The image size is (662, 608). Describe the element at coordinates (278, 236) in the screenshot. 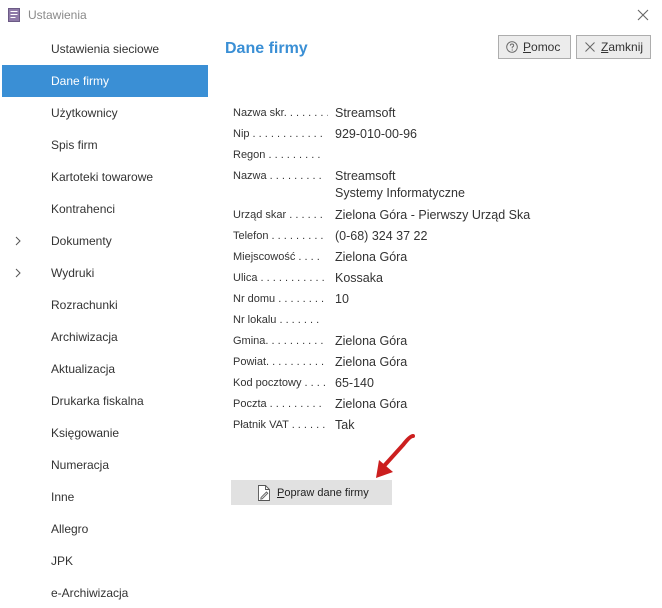

I see `detail-label: Telefon . . . . . . . . .` at that location.